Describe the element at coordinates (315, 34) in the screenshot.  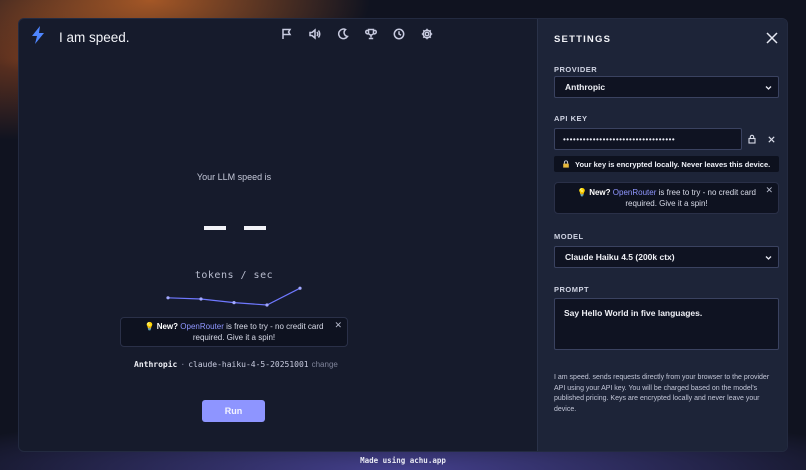
I see `volume-icon` at that location.